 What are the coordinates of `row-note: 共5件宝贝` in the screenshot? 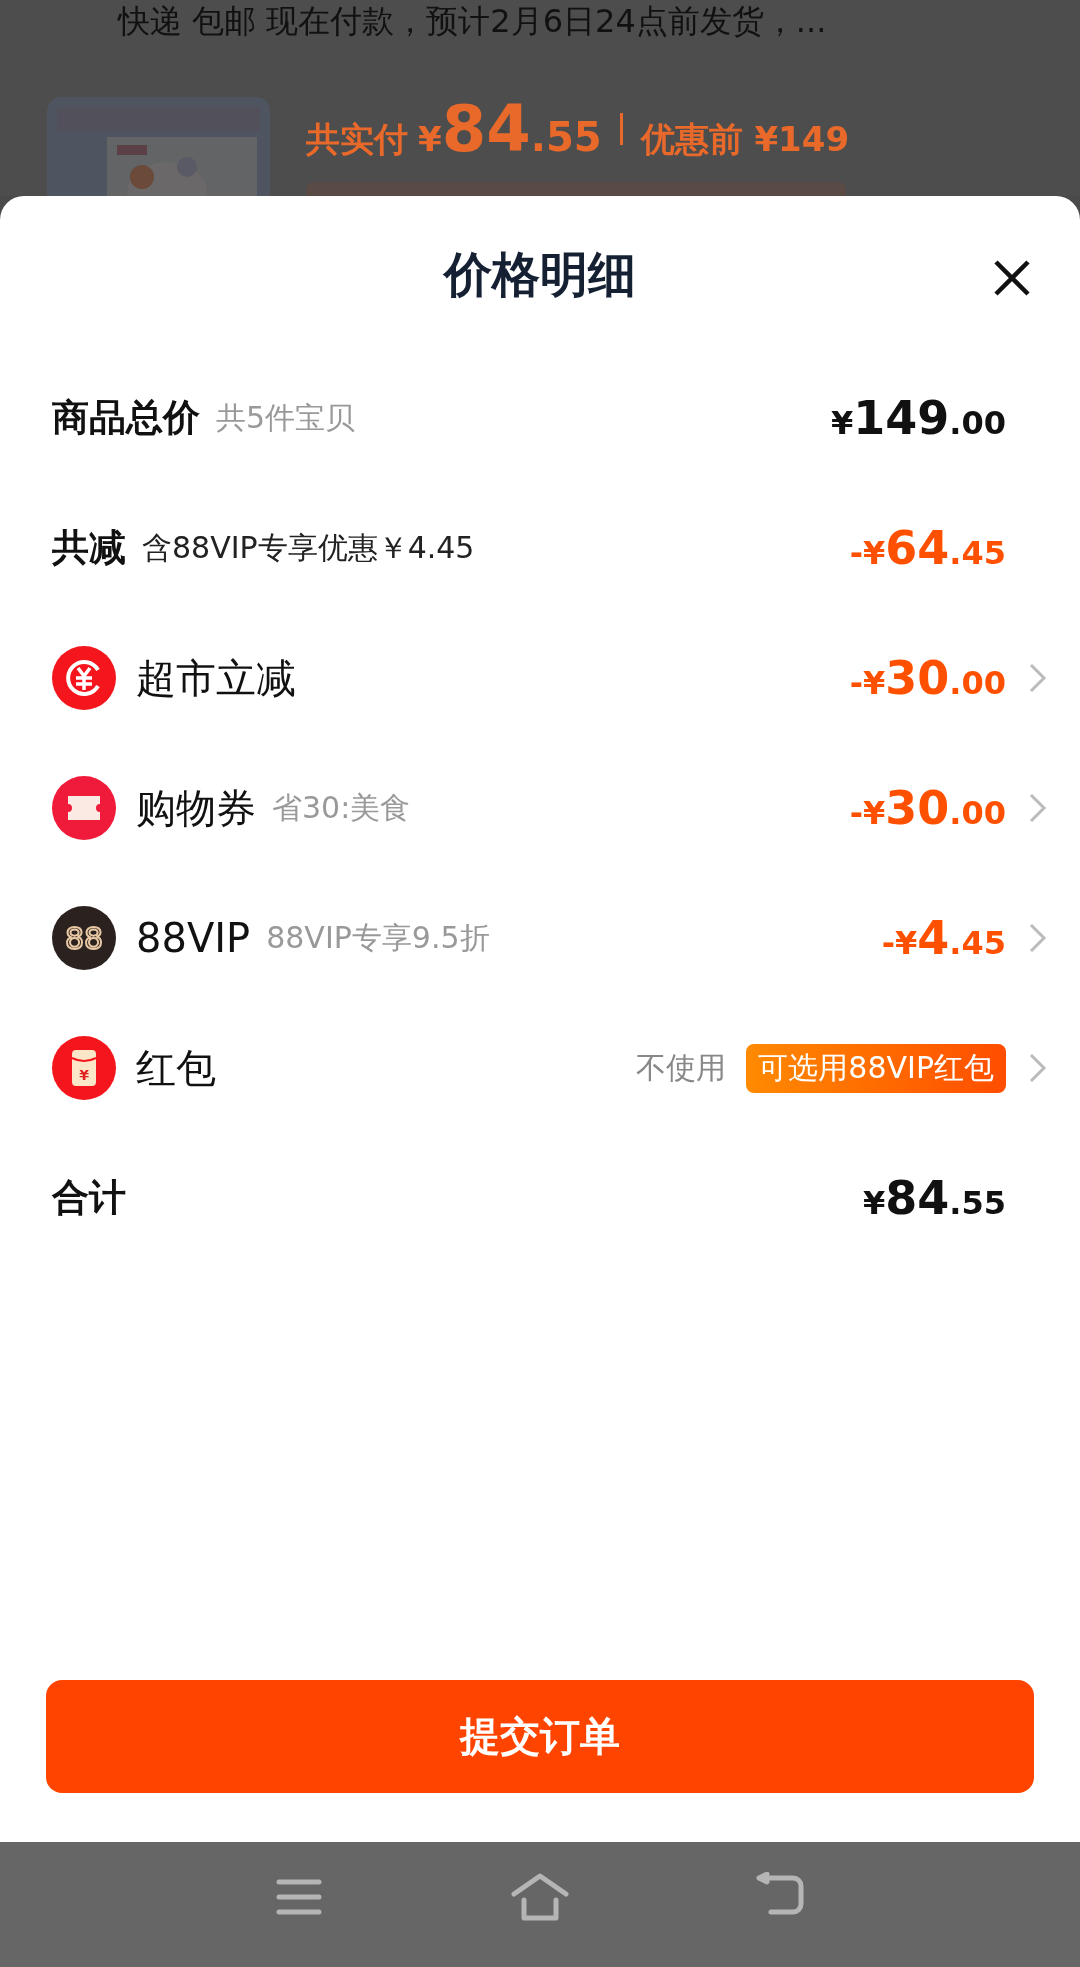 It's located at (286, 417).